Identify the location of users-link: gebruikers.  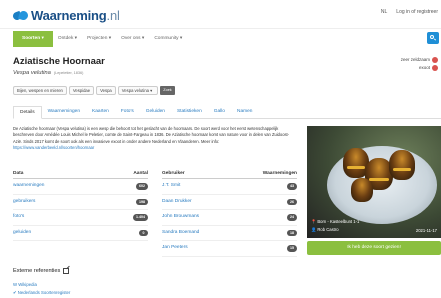
(24, 201).